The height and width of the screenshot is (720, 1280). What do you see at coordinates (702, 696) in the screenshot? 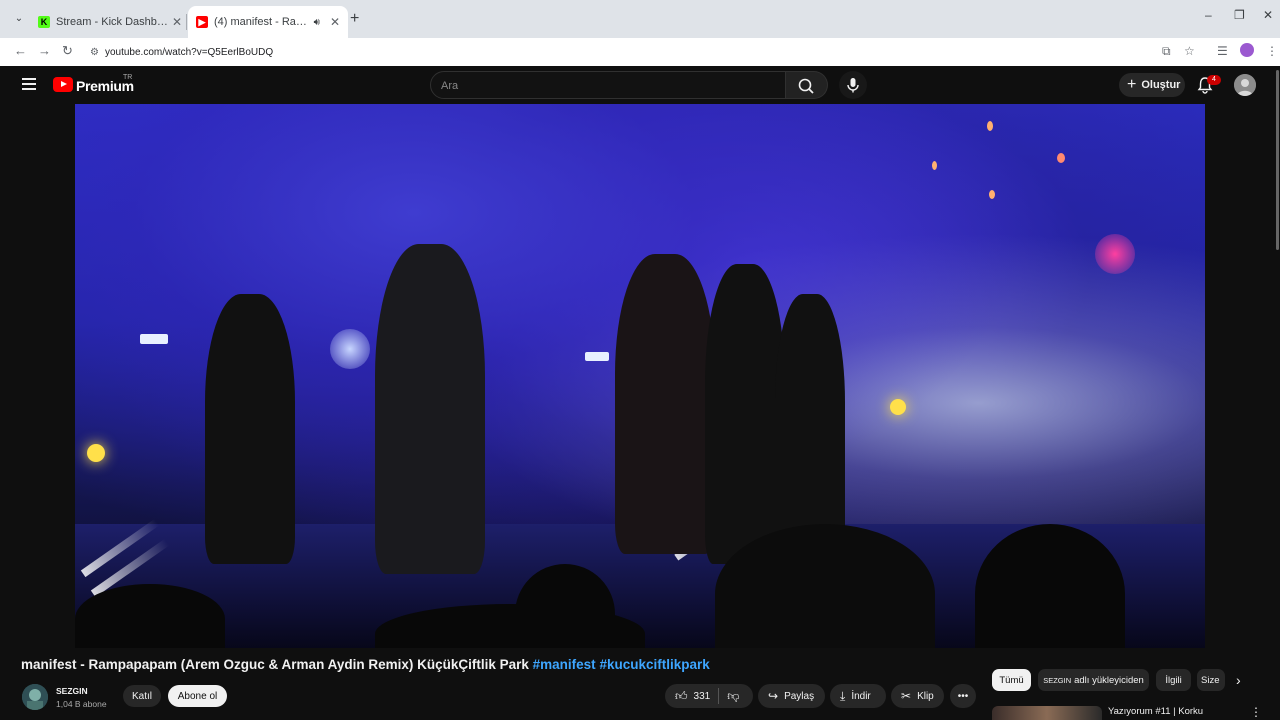
I see `like-count: 331` at bounding box center [702, 696].